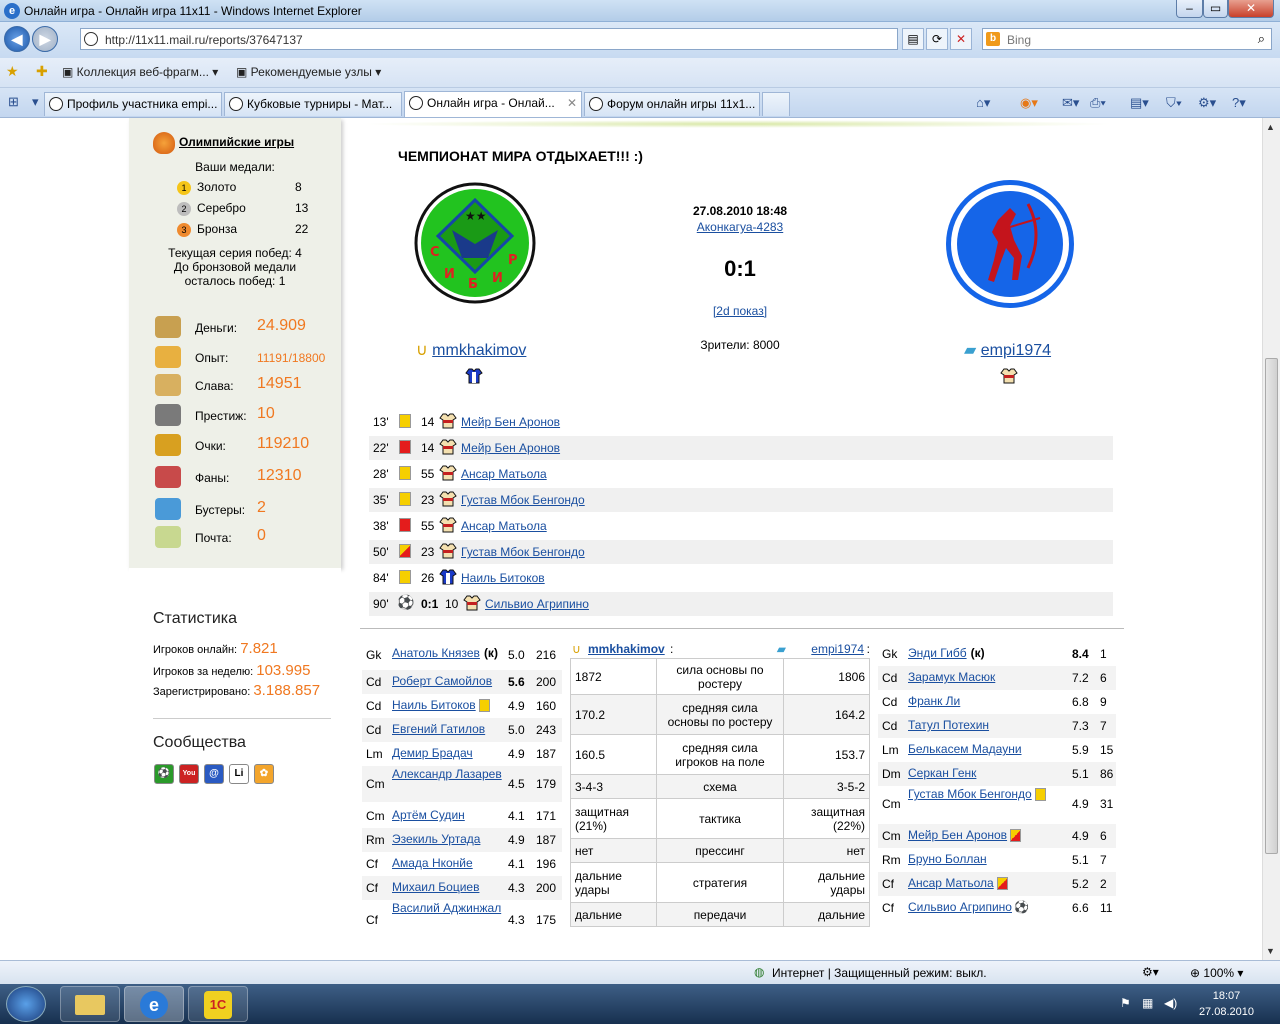 This screenshot has width=1280, height=1024. Describe the element at coordinates (428, 474) in the screenshot. I see `event-player-number: 55` at that location.